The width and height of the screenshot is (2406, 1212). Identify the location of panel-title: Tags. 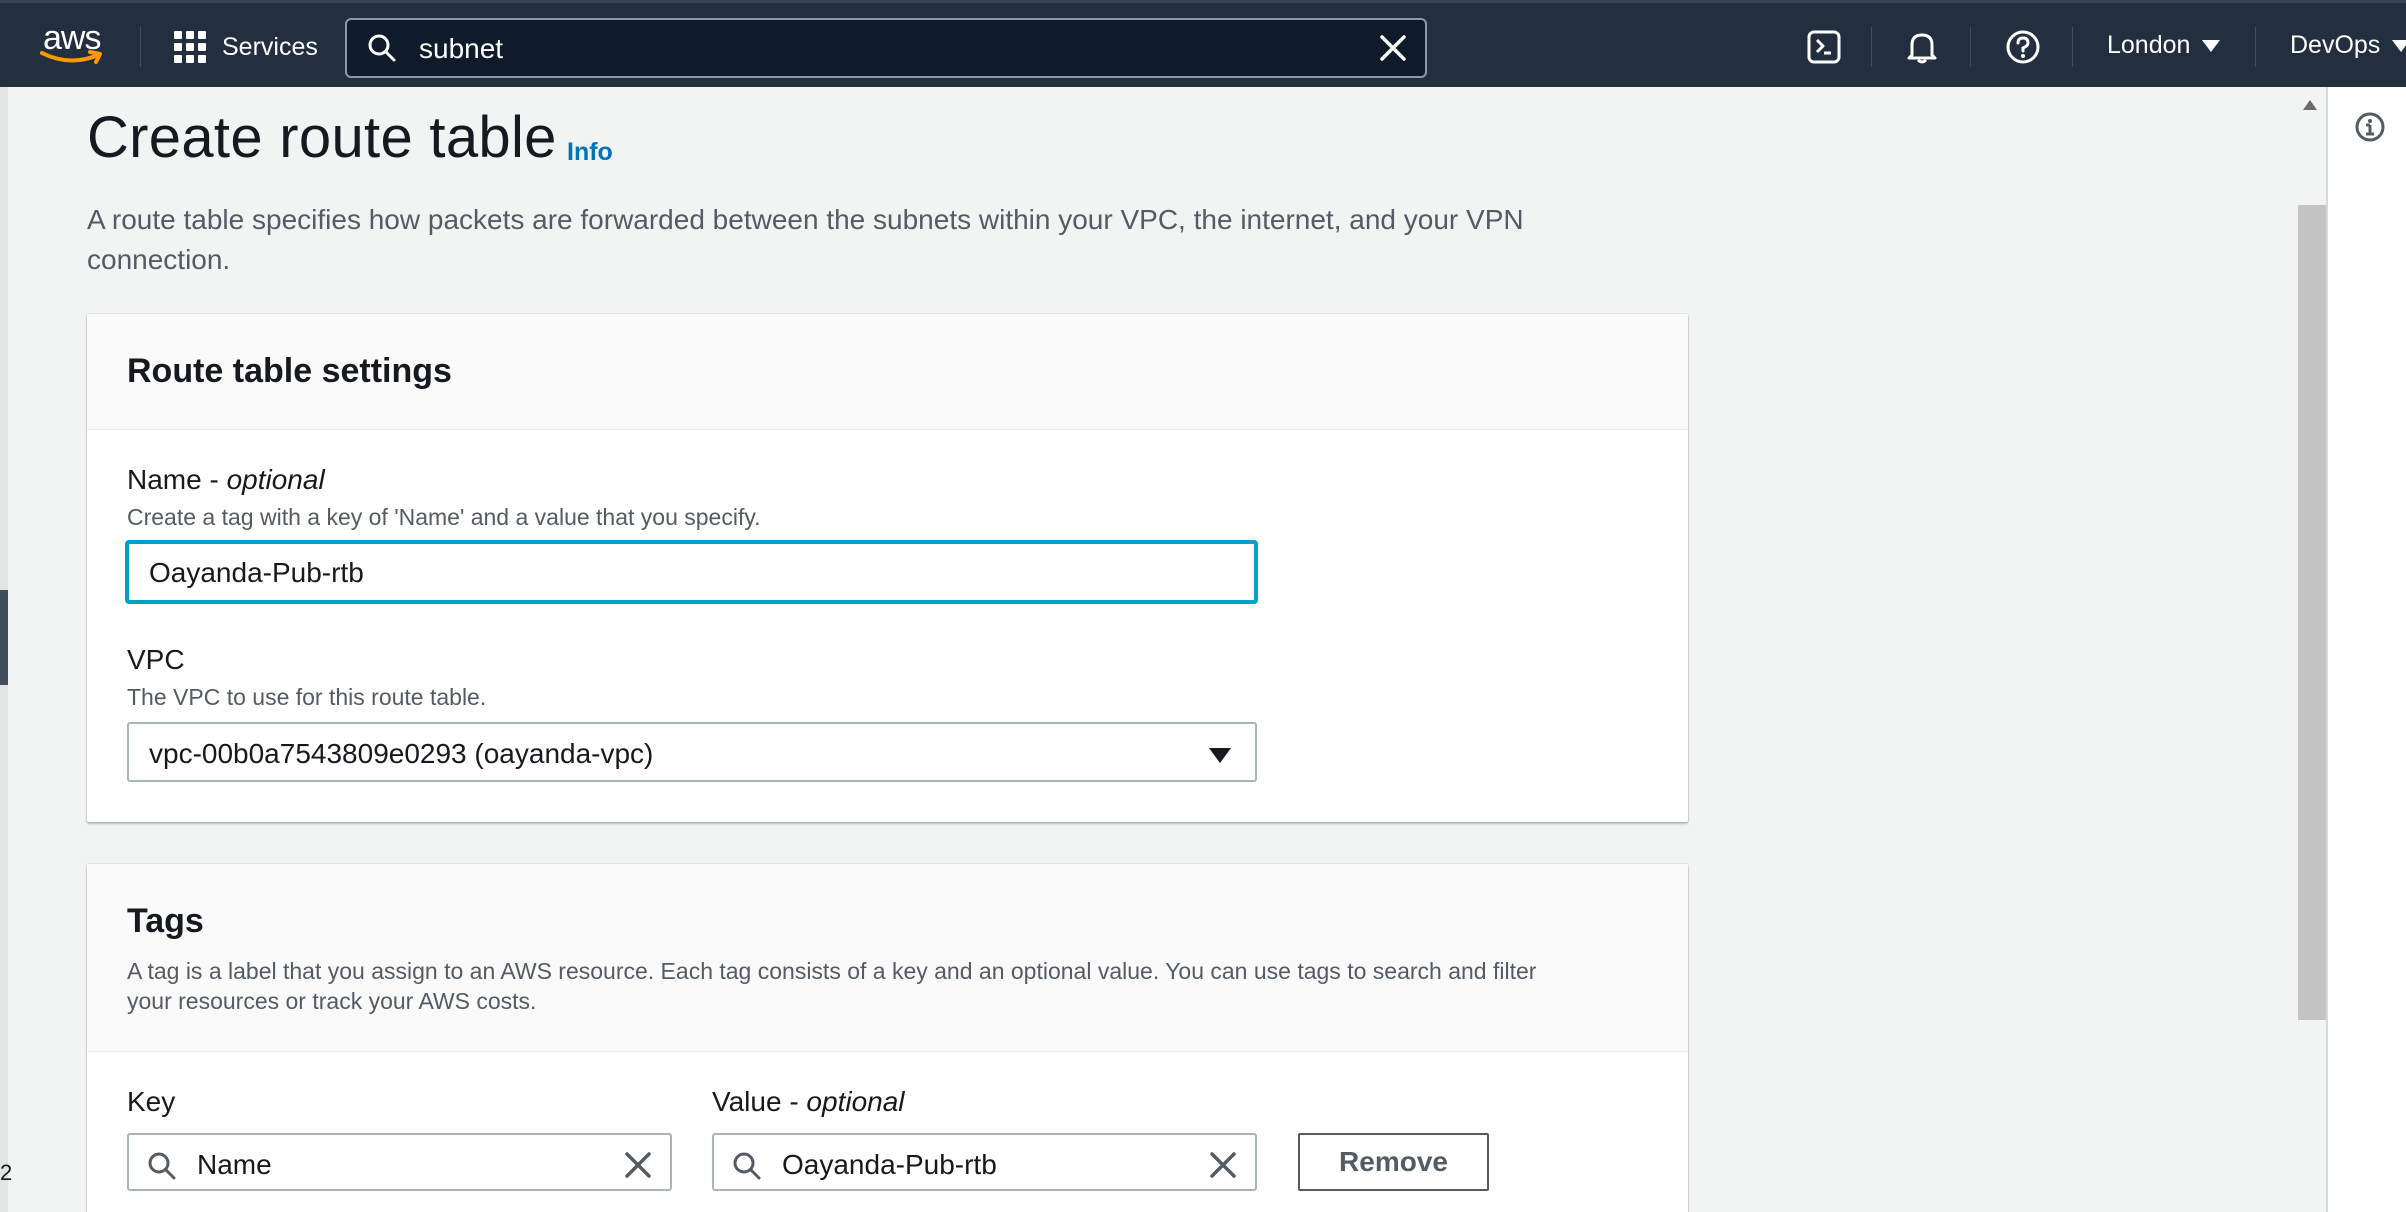
(165, 921).